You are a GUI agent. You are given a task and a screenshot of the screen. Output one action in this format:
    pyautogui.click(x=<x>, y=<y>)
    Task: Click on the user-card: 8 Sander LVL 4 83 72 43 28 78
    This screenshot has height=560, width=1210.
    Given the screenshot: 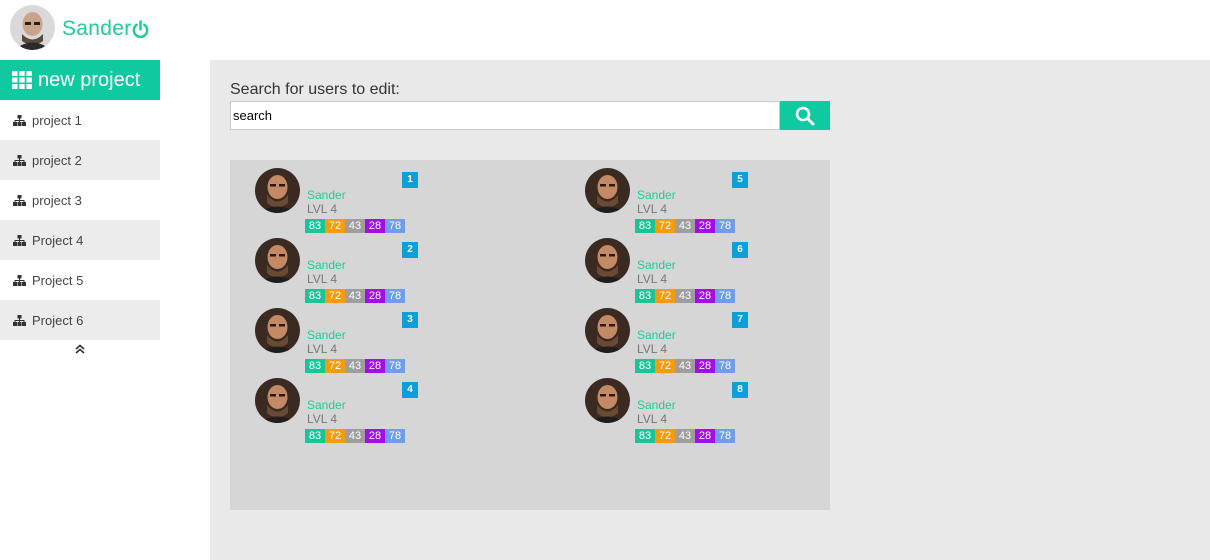 What is the action you would take?
    pyautogui.click(x=660, y=406)
    